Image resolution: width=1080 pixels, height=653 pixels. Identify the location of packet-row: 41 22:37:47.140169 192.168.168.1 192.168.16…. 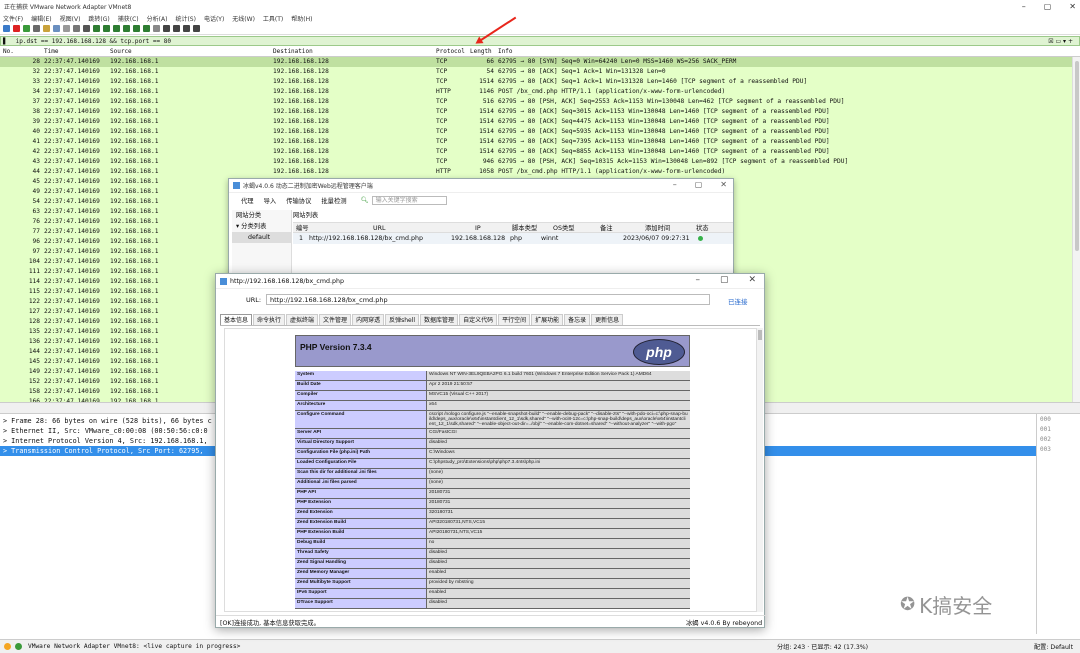
(536, 142).